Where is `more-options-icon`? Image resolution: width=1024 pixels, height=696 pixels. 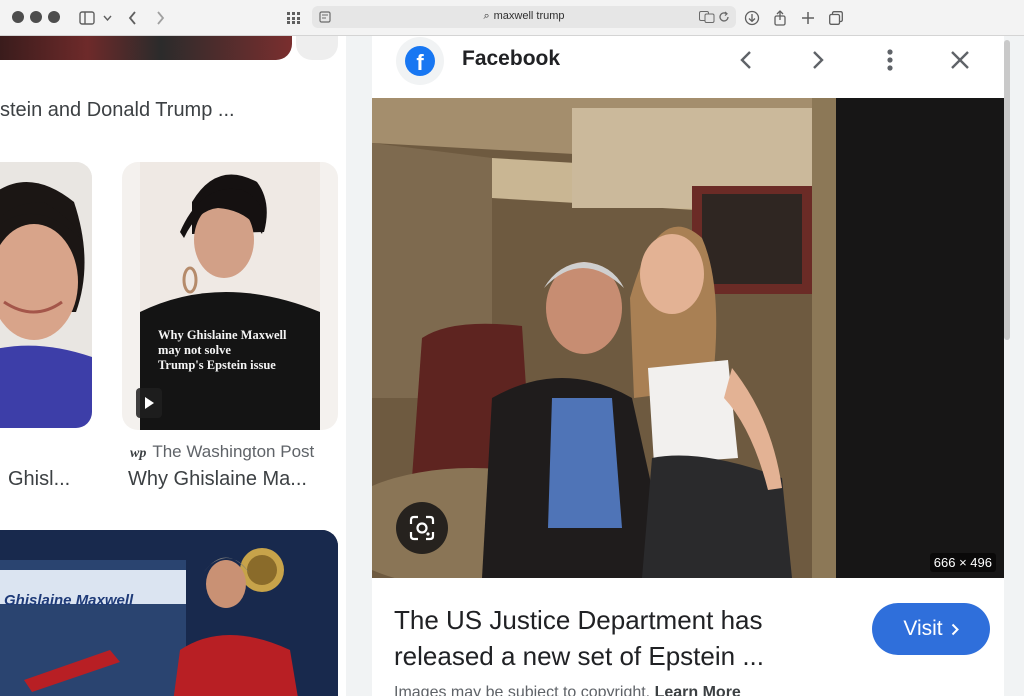
more-options-icon is located at coordinates (890, 60).